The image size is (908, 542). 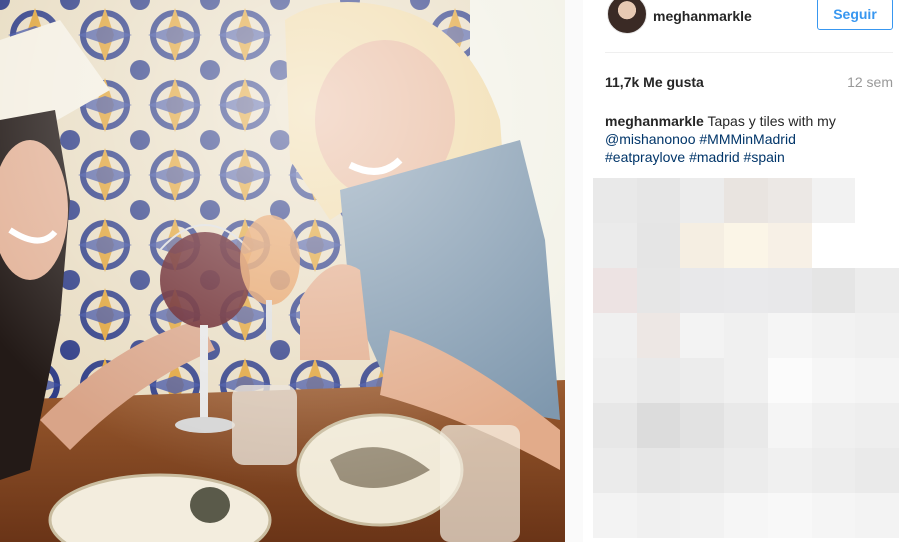 What do you see at coordinates (627, 17) in the screenshot?
I see `avatar` at bounding box center [627, 17].